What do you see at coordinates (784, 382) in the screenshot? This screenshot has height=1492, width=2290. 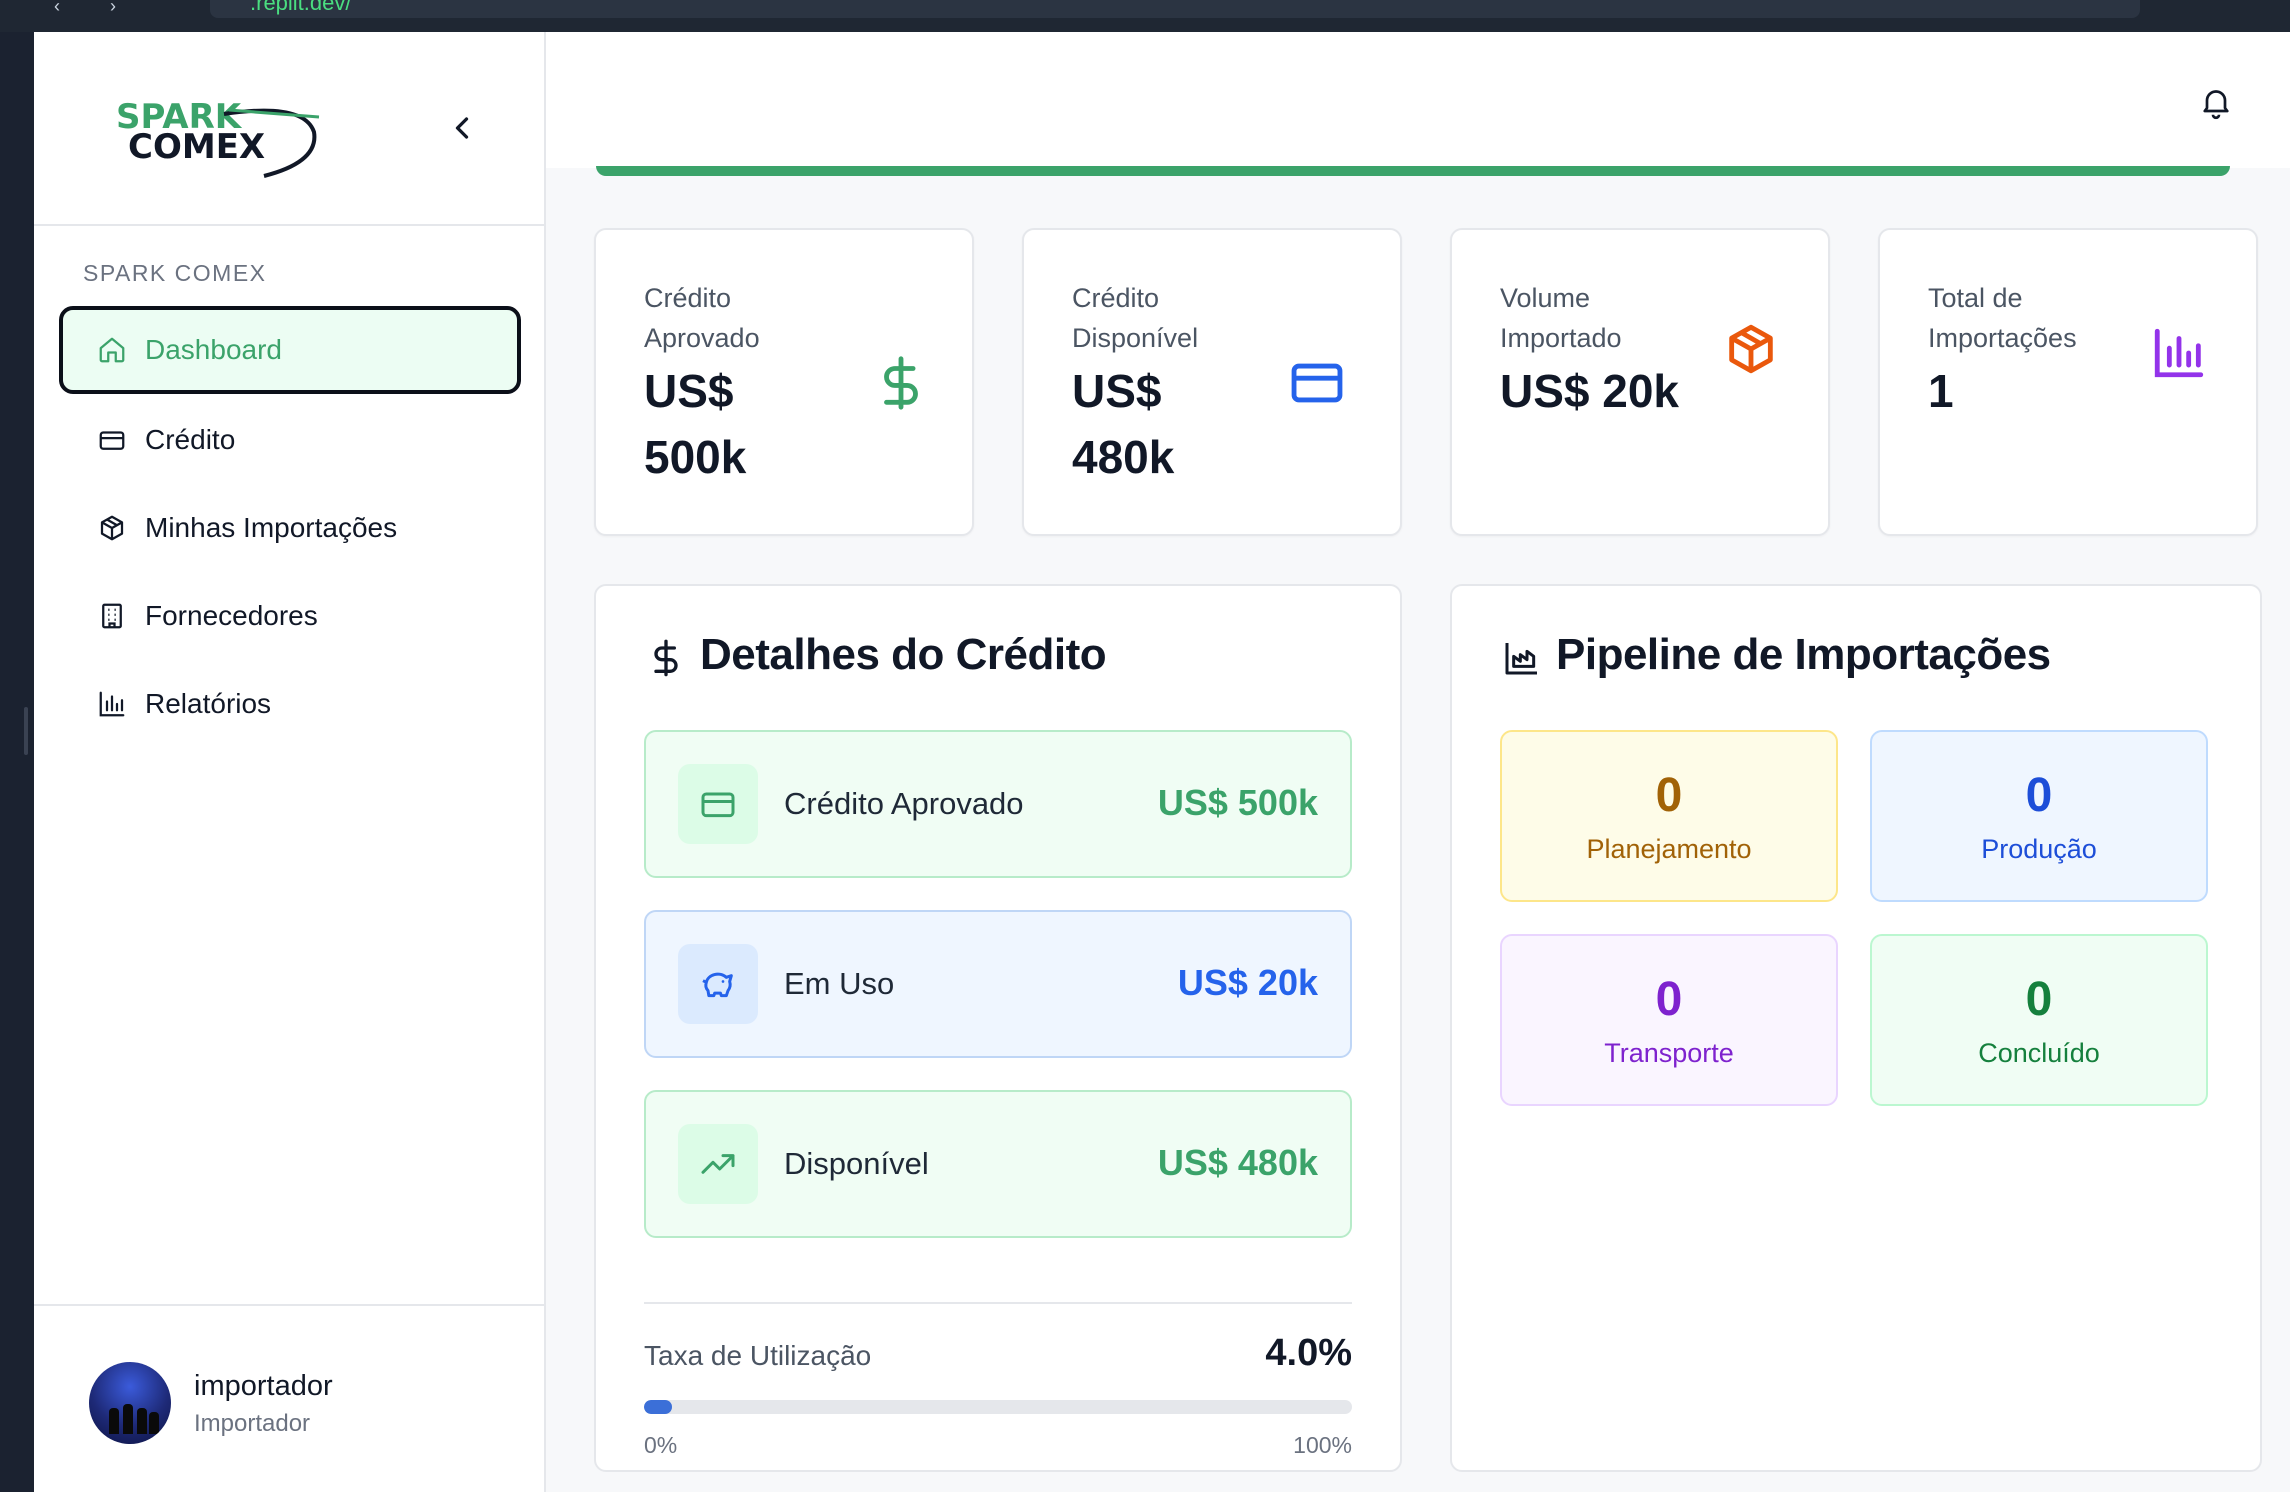 I see `stat-card-credito-aprovado: Crédito Aprovado US$ 500k` at bounding box center [784, 382].